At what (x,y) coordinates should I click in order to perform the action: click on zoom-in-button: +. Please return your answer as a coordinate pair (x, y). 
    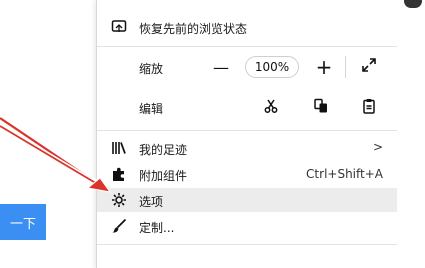
    Looking at the image, I should click on (324, 67).